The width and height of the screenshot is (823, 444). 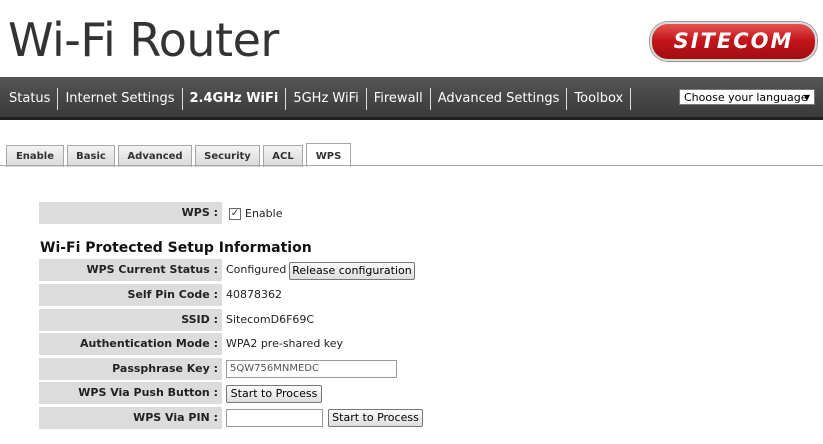 I want to click on release-configuration-button: Release configuration, so click(x=352, y=271).